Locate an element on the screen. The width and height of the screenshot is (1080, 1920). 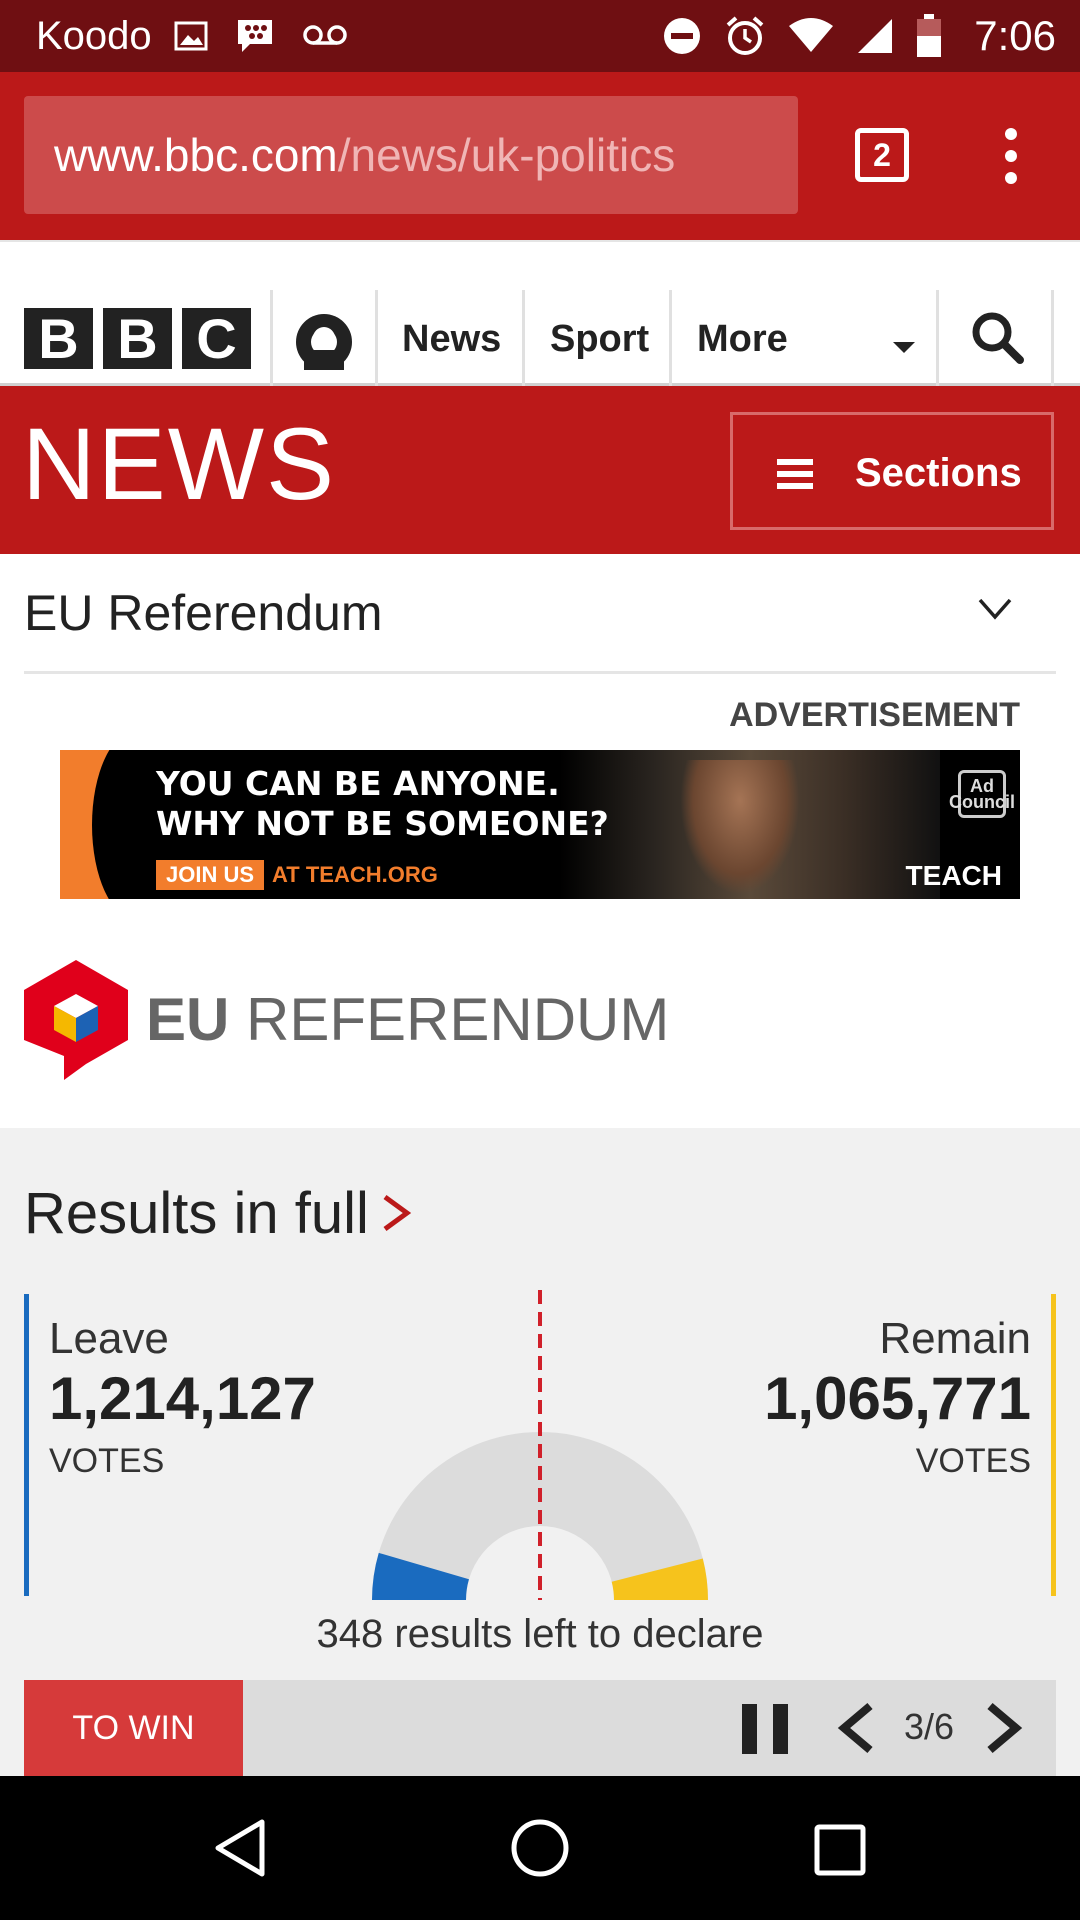
sections-button: Sections is located at coordinates (892, 471).